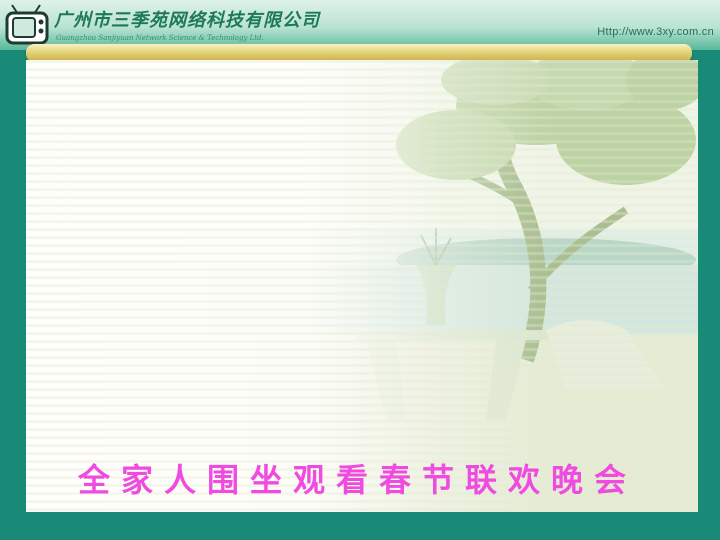 Image resolution: width=720 pixels, height=540 pixels. What do you see at coordinates (187, 20) in the screenshot?
I see `company-name-chinese: 广州市三季苑网络科技有限公司` at bounding box center [187, 20].